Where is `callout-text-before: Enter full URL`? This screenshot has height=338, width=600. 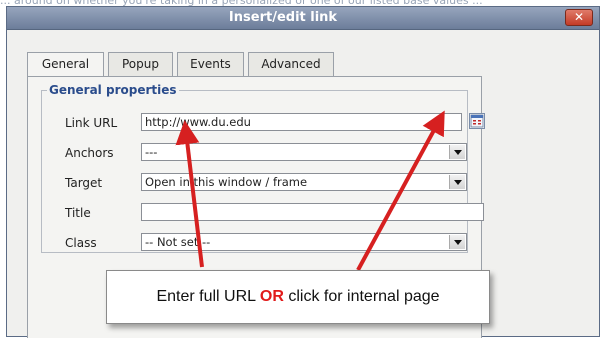 callout-text-before: Enter full URL is located at coordinates (208, 296).